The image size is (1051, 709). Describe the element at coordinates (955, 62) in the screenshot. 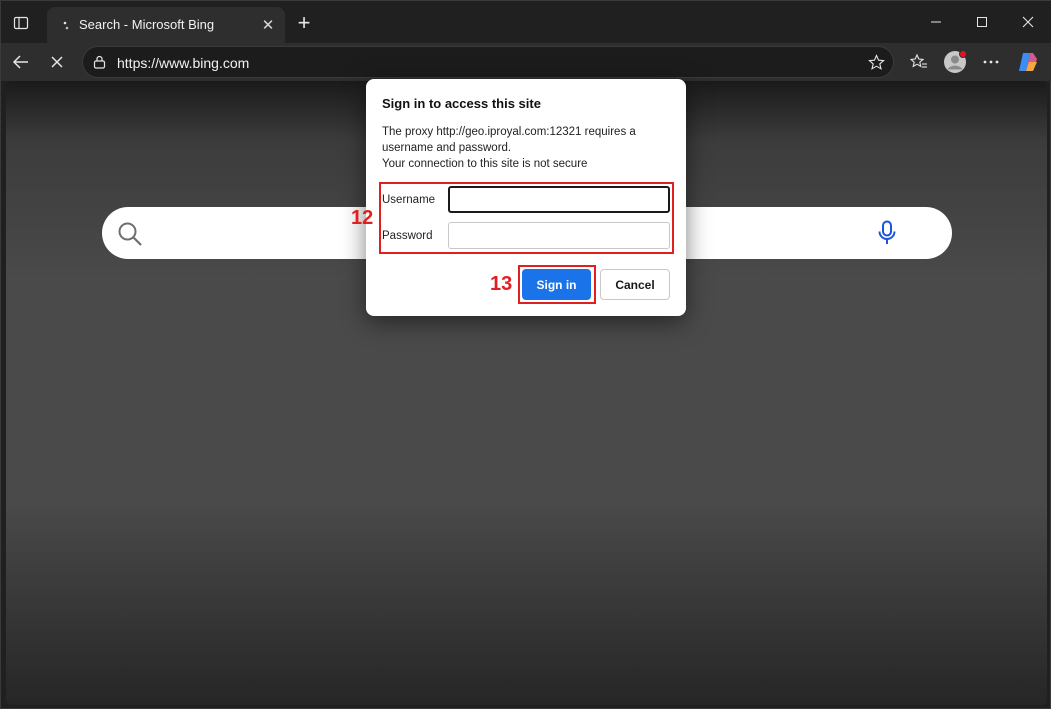

I see `profile-icon` at that location.